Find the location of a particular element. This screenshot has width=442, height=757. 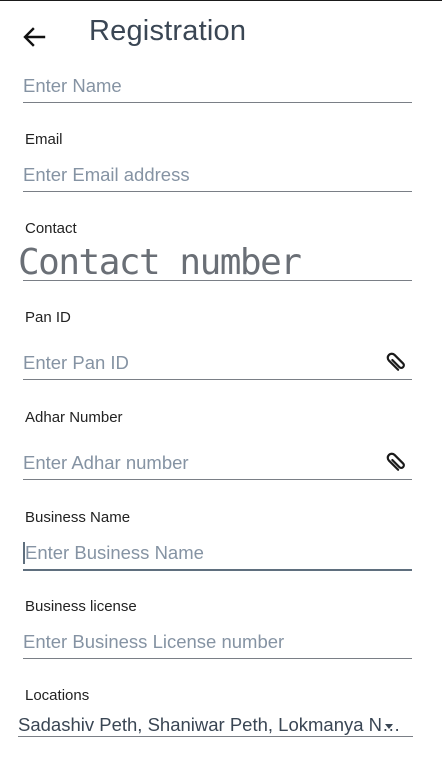

arrow-left-icon is located at coordinates (34, 37).